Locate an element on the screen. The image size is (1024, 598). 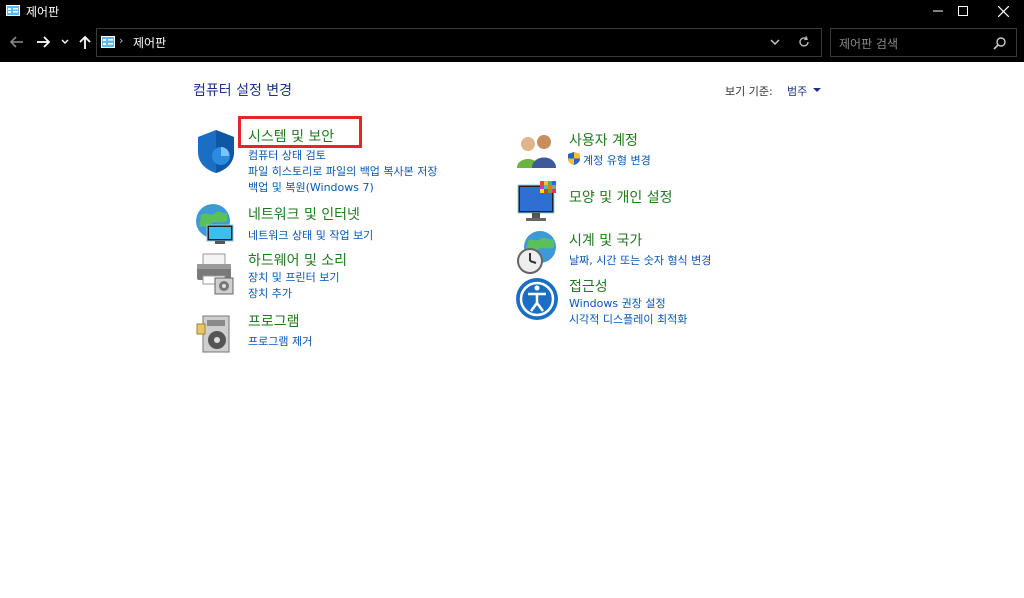
close-button is located at coordinates (1002, 11).